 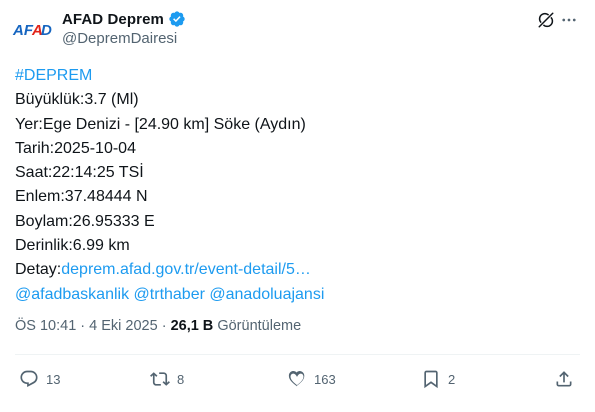 What do you see at coordinates (266, 294) in the screenshot?
I see `mention-anadoluajansi: @anadoluajansi` at bounding box center [266, 294].